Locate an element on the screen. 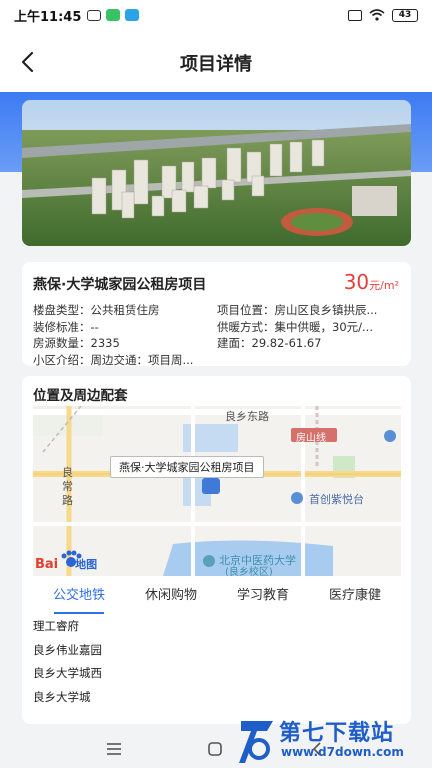 Image resolution: width=432 pixels, height=768 pixels. tab-transit: 公交地铁 is located at coordinates (79, 598).